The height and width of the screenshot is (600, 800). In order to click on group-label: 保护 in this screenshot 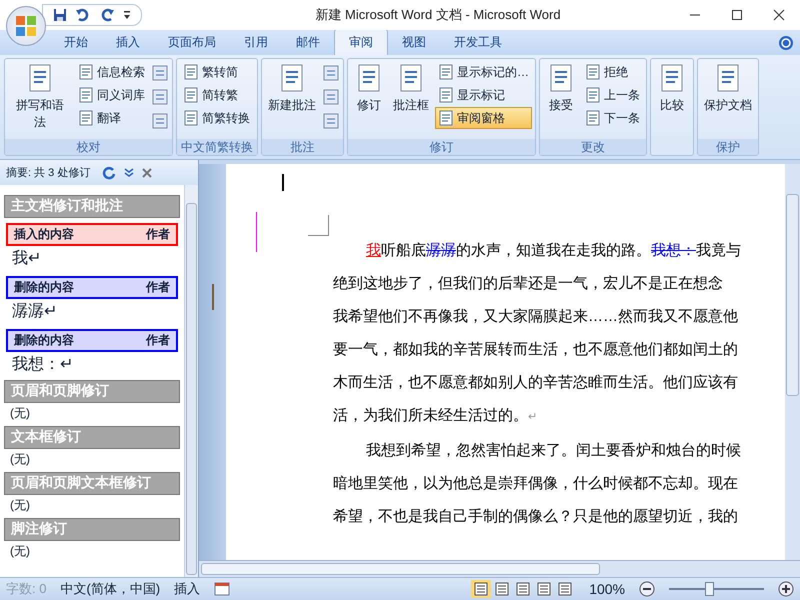, I will do `click(728, 147)`.